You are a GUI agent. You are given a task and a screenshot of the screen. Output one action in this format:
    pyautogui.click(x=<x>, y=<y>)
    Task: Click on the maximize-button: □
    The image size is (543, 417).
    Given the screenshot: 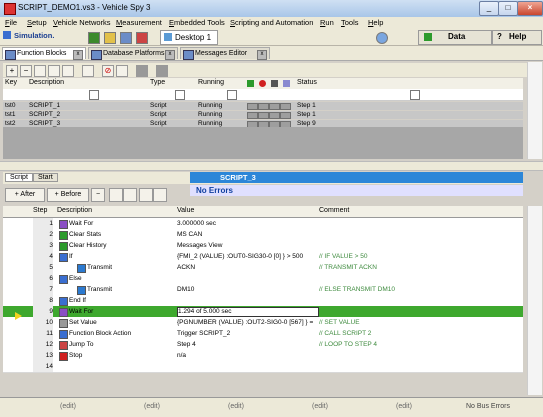 What is the action you would take?
    pyautogui.click(x=508, y=8)
    